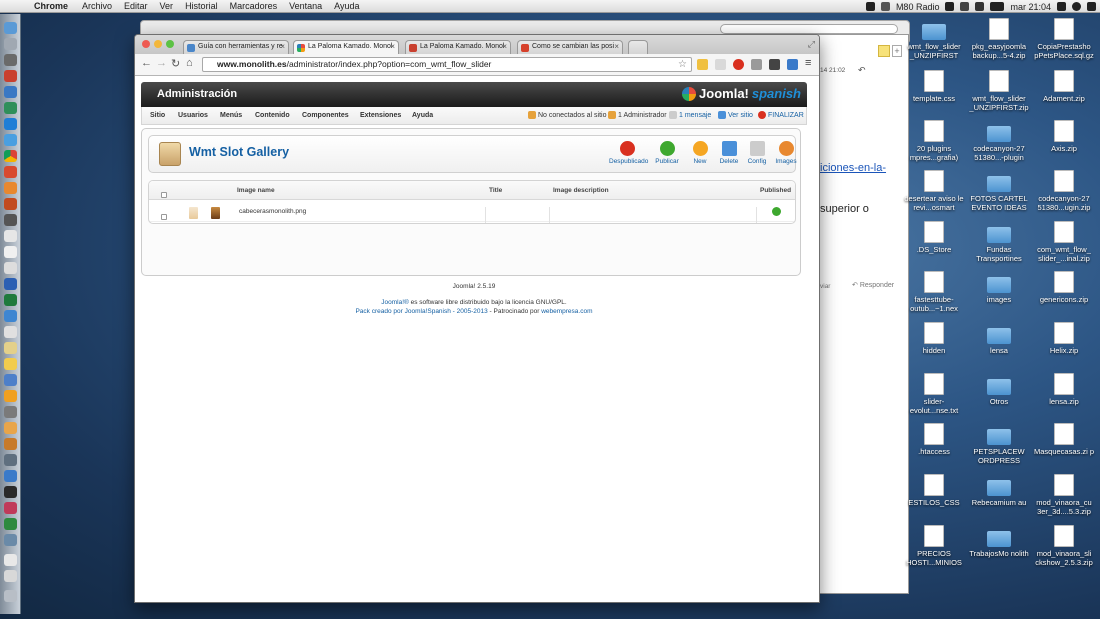  What do you see at coordinates (495, 190) in the screenshot?
I see `column-title: Title` at bounding box center [495, 190].